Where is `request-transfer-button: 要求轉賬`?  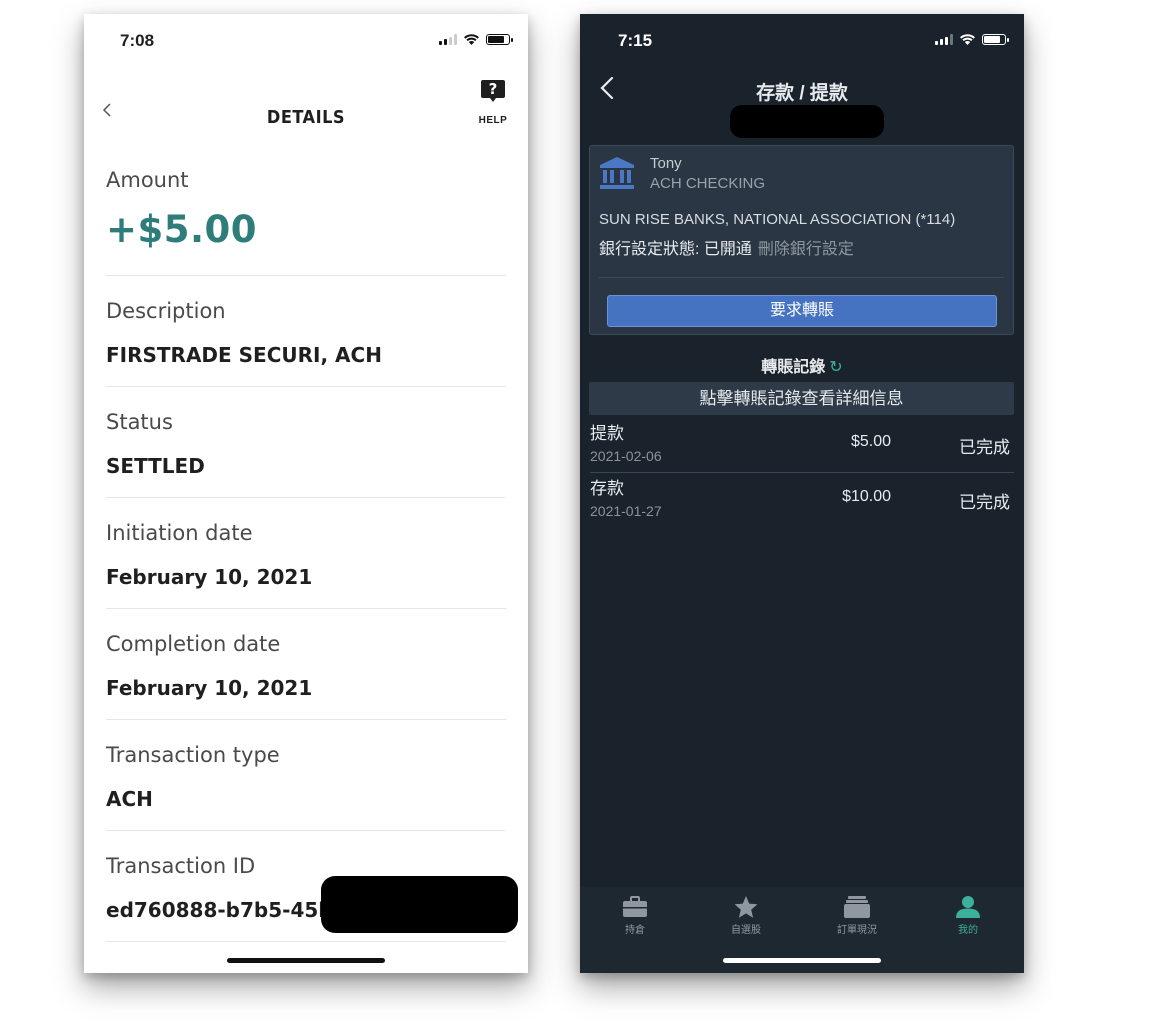 request-transfer-button: 要求轉賬 is located at coordinates (802, 311).